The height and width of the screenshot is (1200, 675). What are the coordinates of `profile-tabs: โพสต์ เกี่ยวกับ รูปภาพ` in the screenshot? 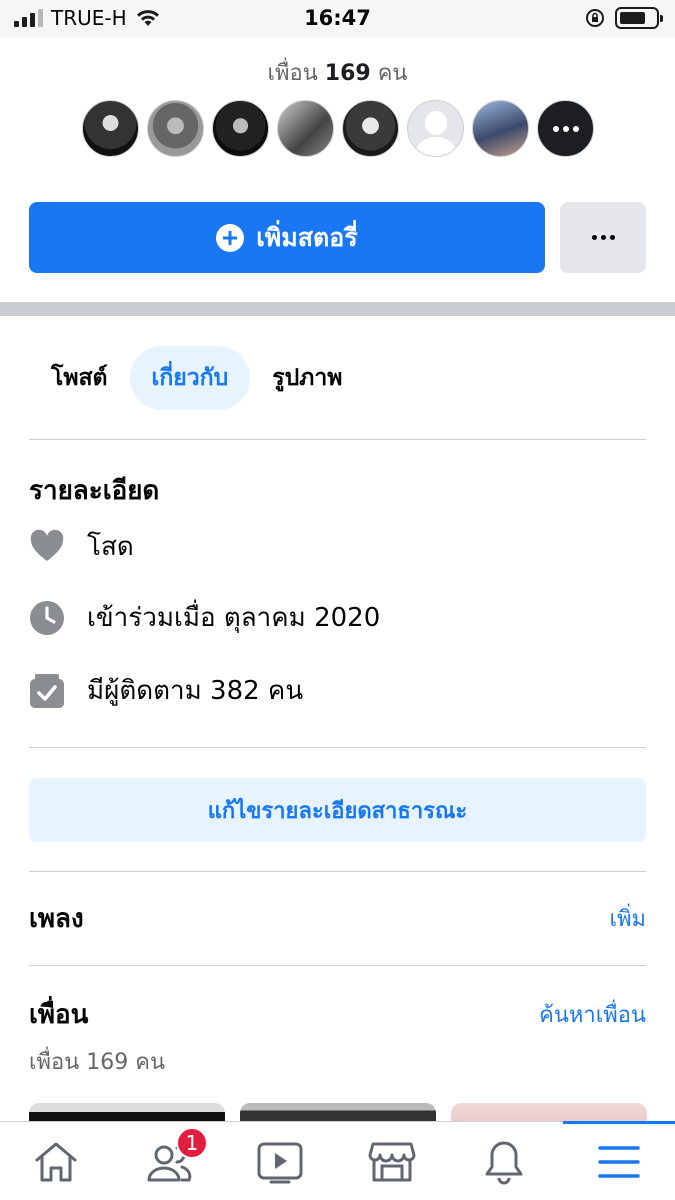 It's located at (196, 378).